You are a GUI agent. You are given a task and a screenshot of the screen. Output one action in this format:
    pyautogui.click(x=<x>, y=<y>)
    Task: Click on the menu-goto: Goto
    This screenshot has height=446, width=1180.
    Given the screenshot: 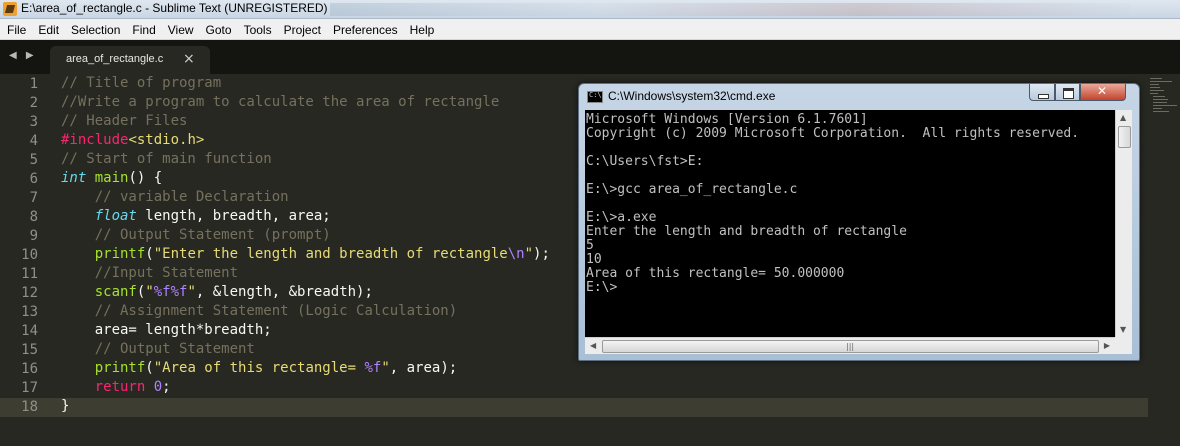 What is the action you would take?
    pyautogui.click(x=219, y=30)
    